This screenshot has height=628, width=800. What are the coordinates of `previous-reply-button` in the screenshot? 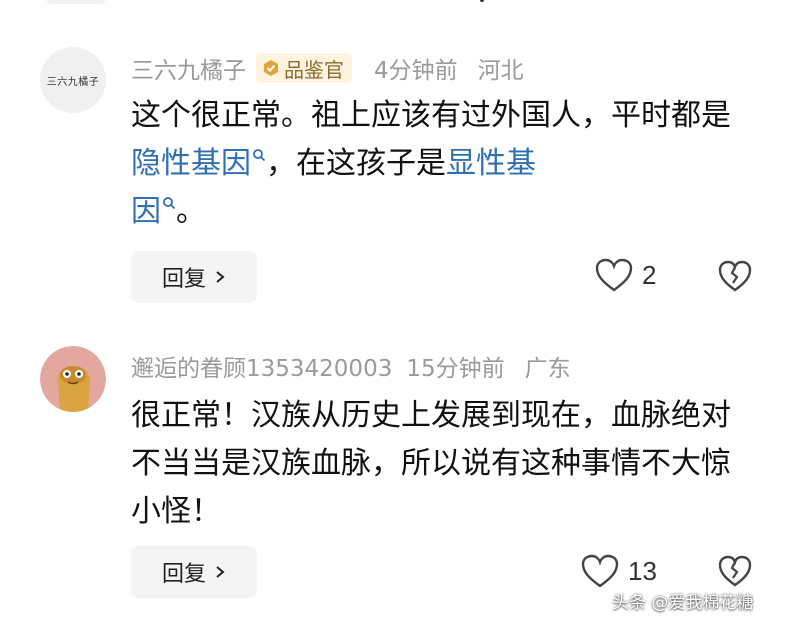 It's located at (76, 2).